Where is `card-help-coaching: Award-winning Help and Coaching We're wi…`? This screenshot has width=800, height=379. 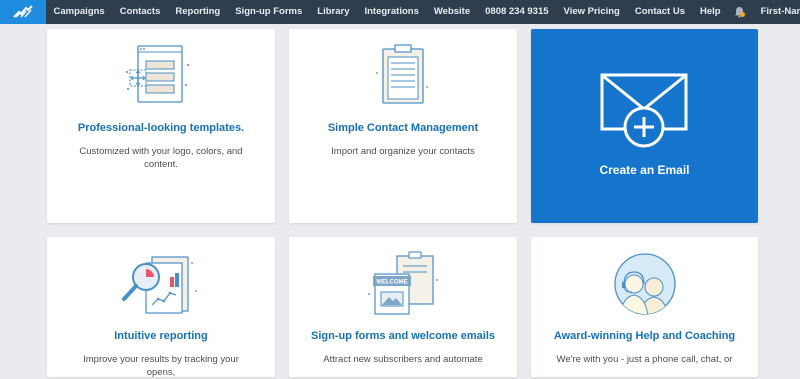 card-help-coaching: Award-winning Help and Coaching We're wi… is located at coordinates (644, 307).